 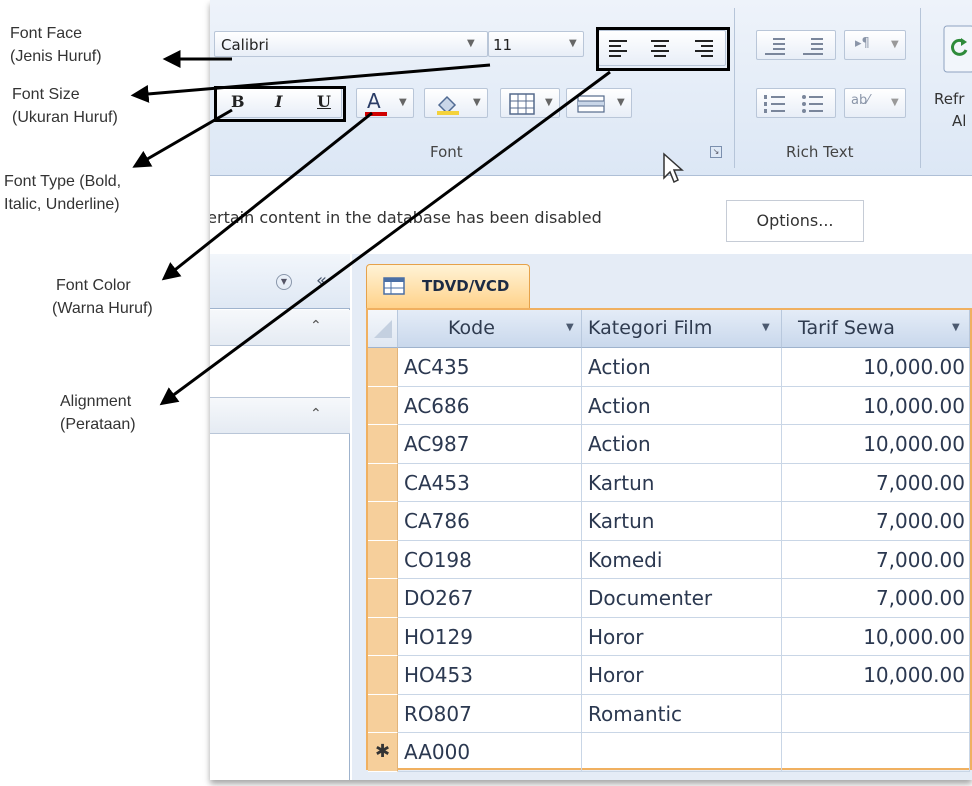 I want to click on arrow-font-size, so click(x=310, y=83).